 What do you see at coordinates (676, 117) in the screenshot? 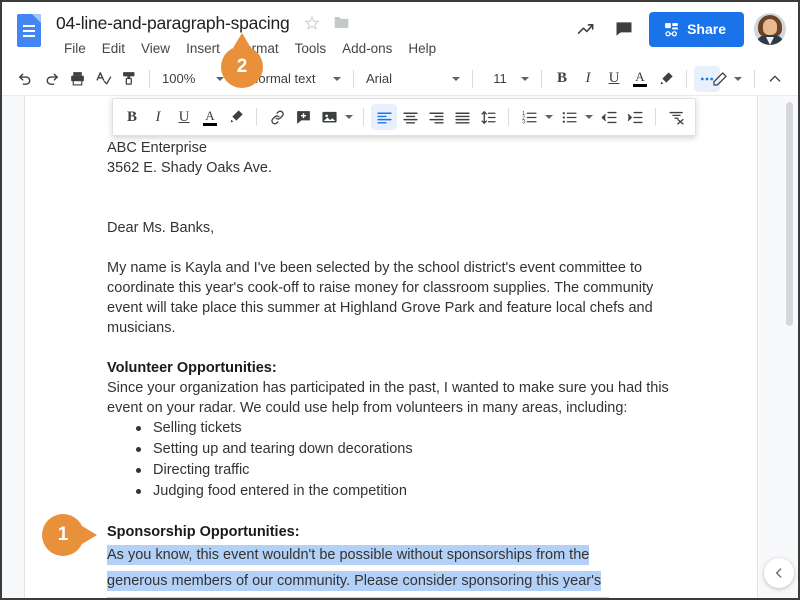
I see `clear-formatting-icon` at bounding box center [676, 117].